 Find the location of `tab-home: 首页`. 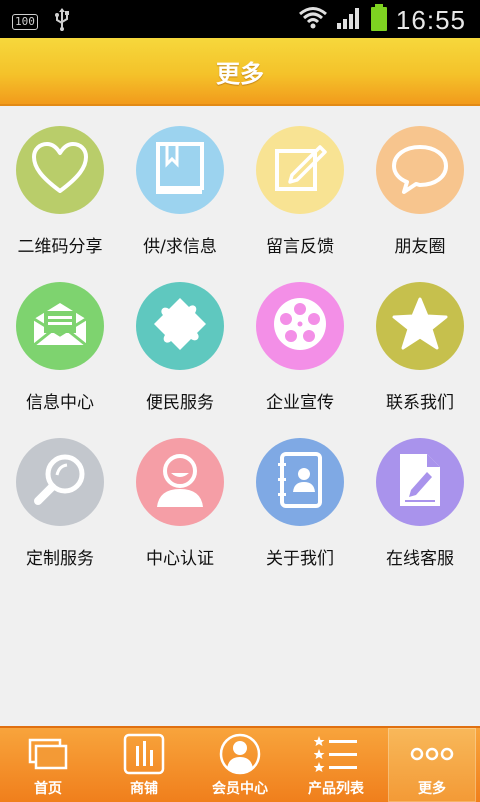

tab-home: 首页 is located at coordinates (48, 765).